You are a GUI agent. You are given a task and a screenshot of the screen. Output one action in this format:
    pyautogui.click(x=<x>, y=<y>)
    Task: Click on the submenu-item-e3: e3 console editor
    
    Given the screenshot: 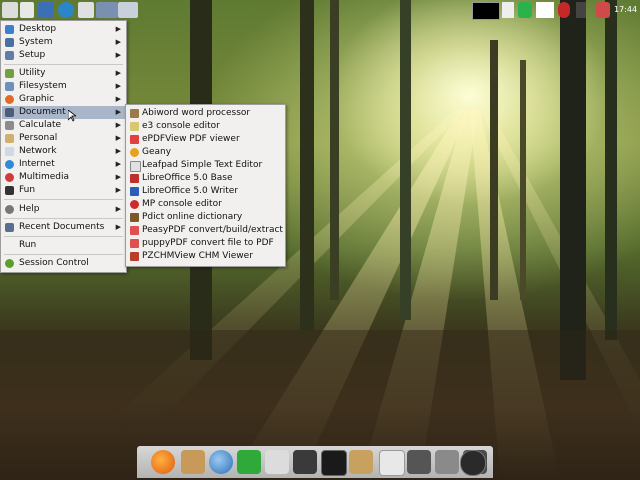 What is the action you would take?
    pyautogui.click(x=205, y=126)
    